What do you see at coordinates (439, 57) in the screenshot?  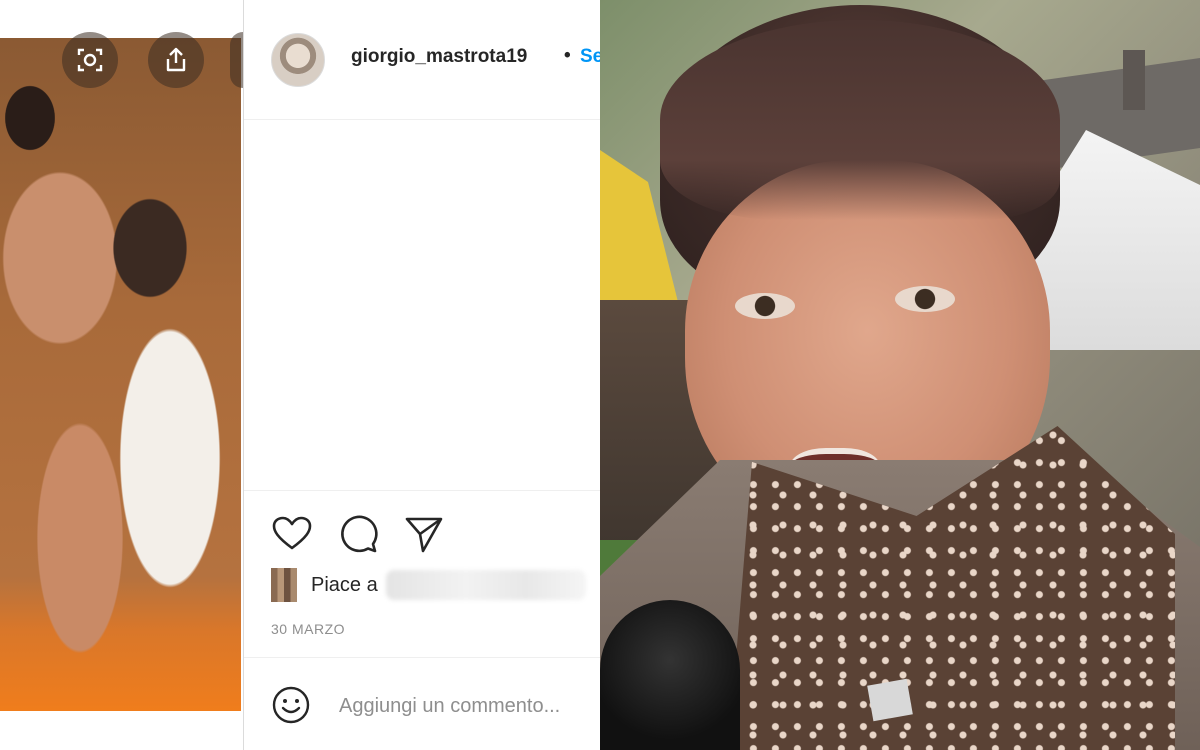 I see `username: giorgio_mastrota19` at bounding box center [439, 57].